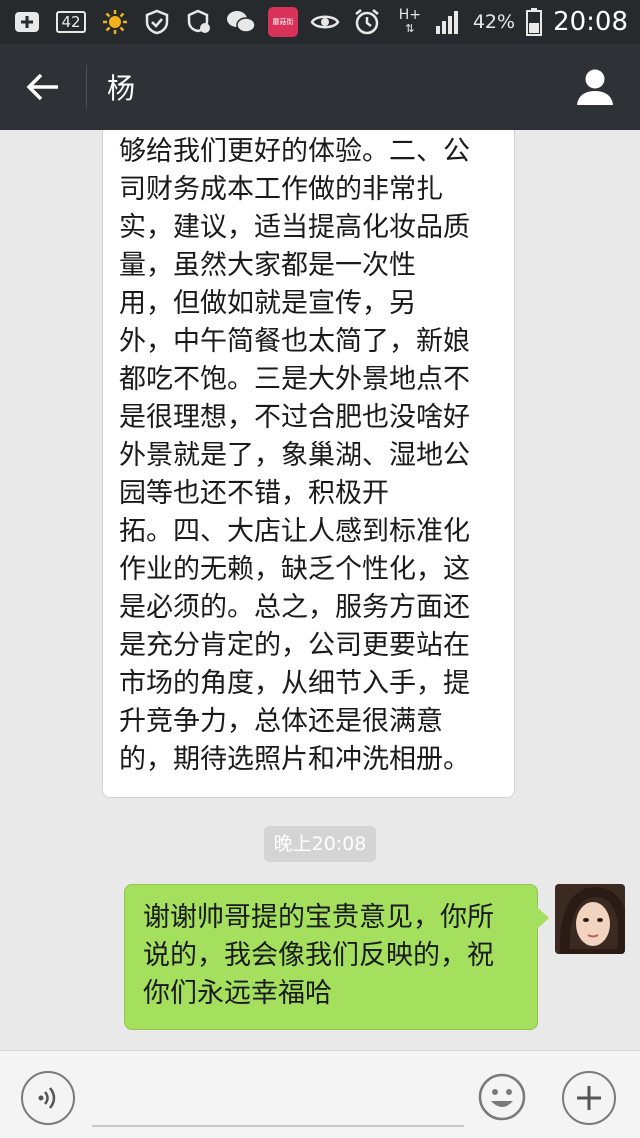 The height and width of the screenshot is (1138, 640). I want to click on profile-button, so click(595, 87).